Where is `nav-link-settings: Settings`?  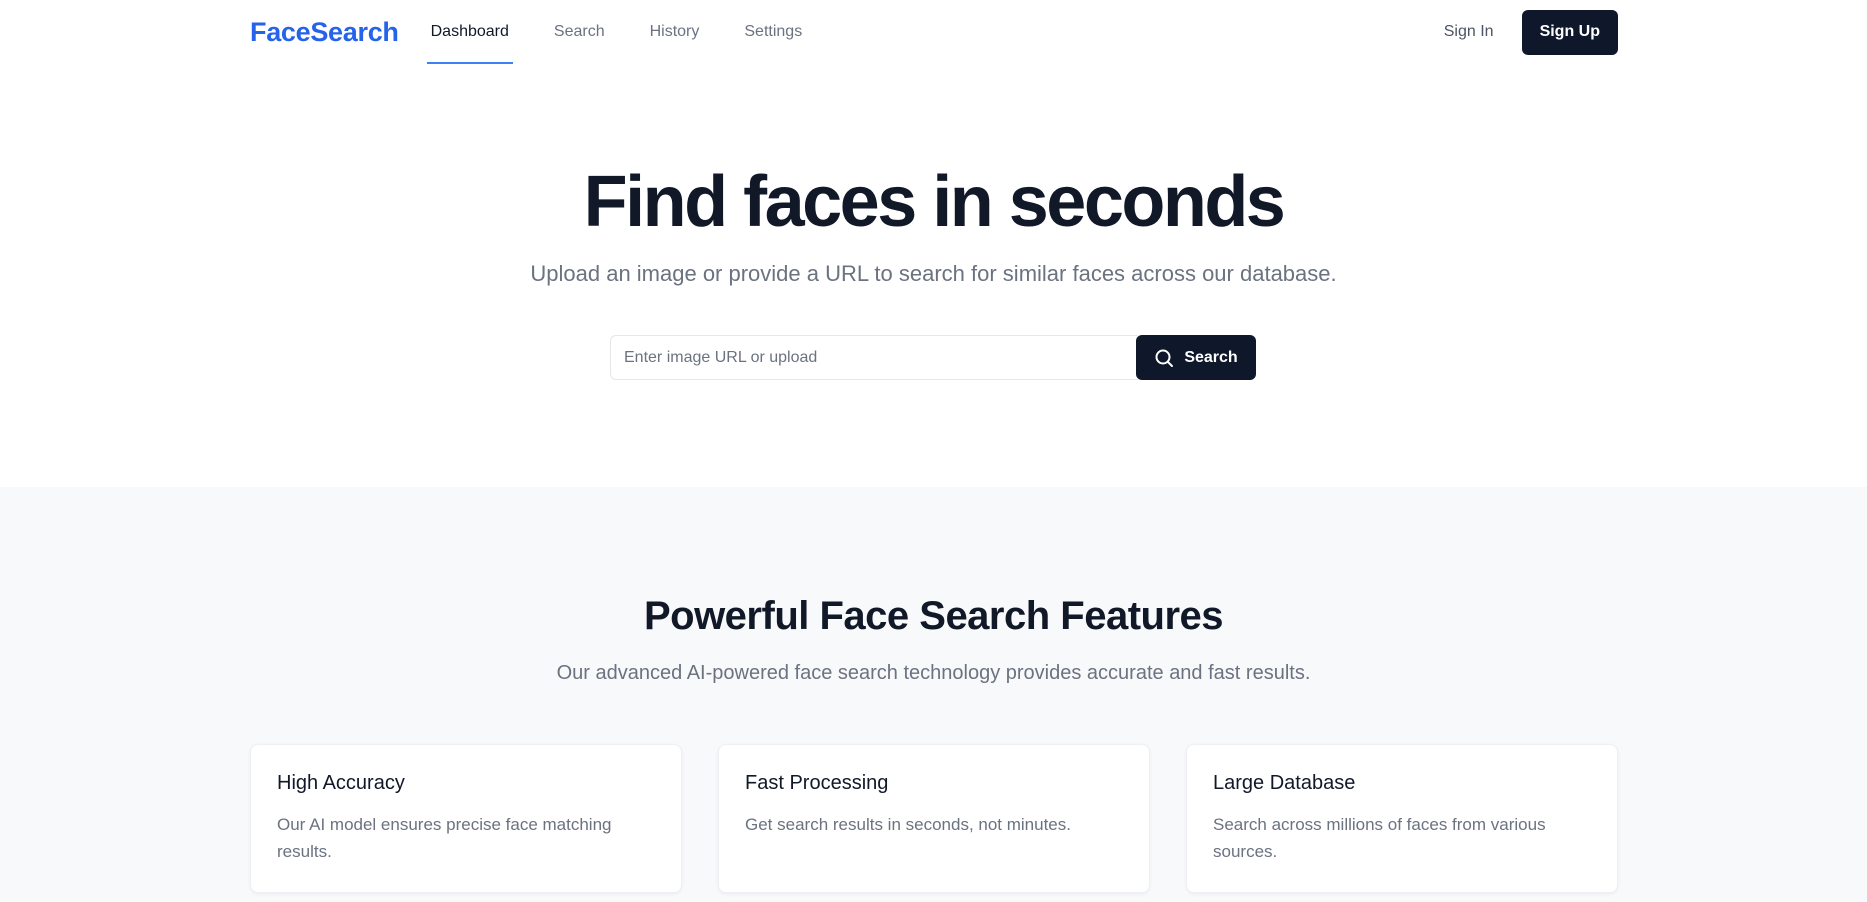 nav-link-settings: Settings is located at coordinates (773, 32).